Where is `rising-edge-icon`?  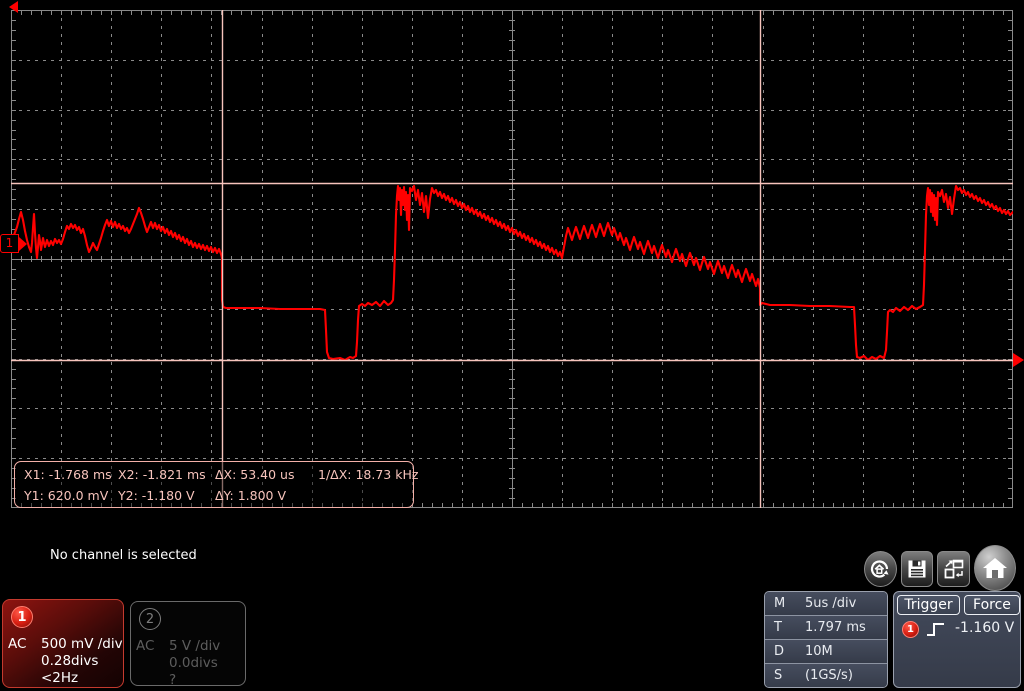 rising-edge-icon is located at coordinates (937, 631).